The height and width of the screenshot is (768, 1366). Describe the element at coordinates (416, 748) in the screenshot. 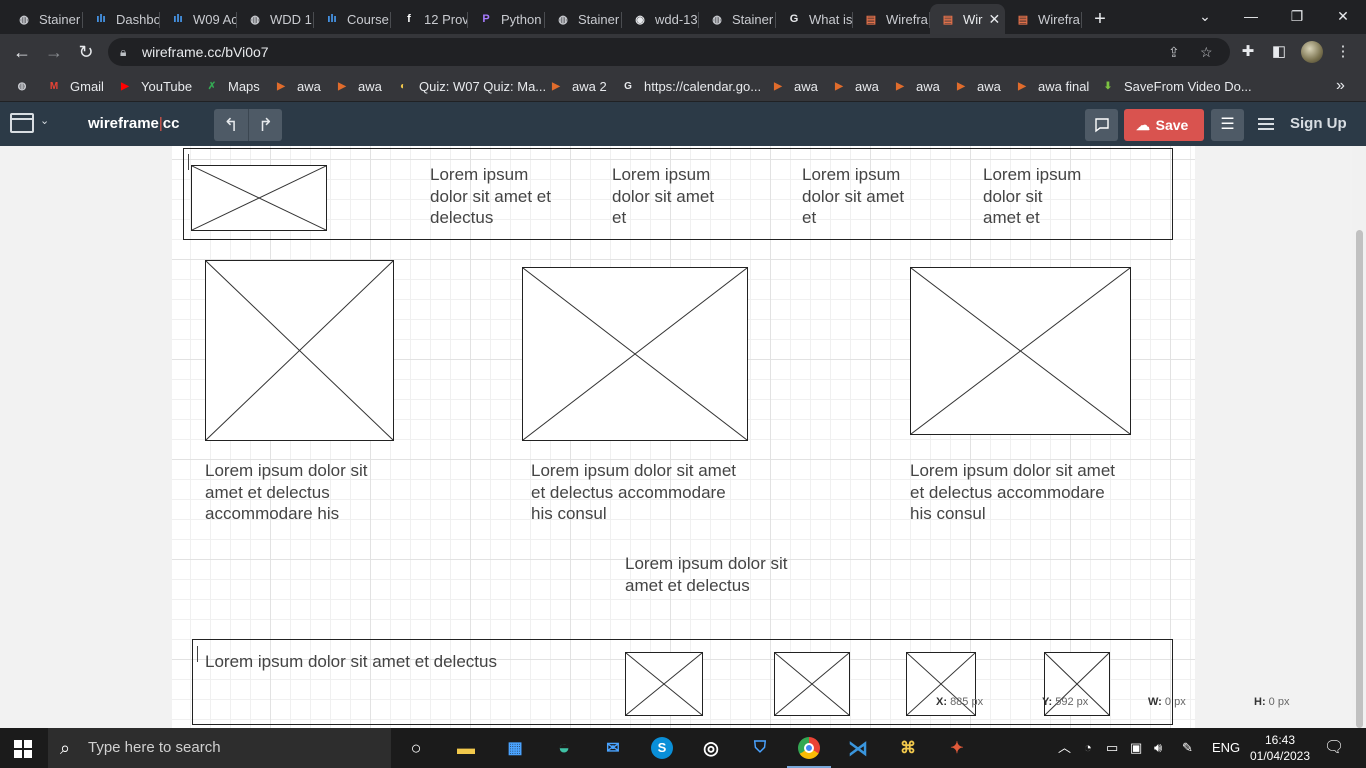

I see `cortana-icon: ○` at that location.